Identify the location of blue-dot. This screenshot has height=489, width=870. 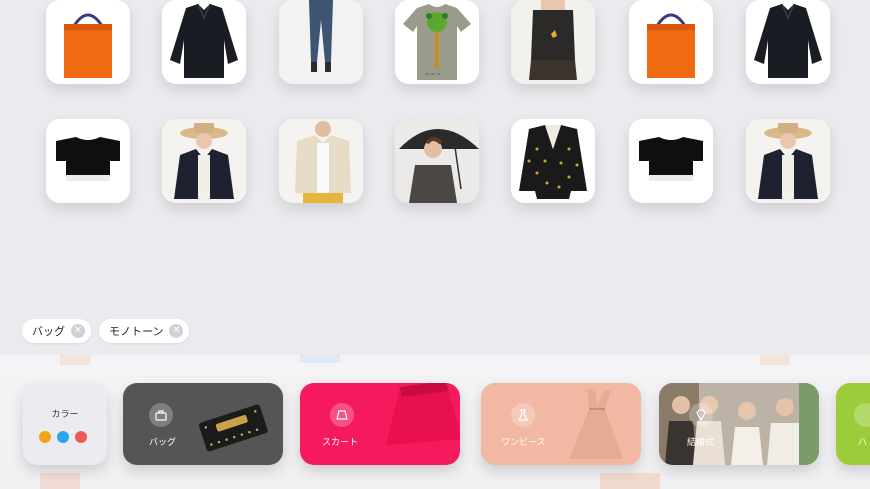
(63, 437).